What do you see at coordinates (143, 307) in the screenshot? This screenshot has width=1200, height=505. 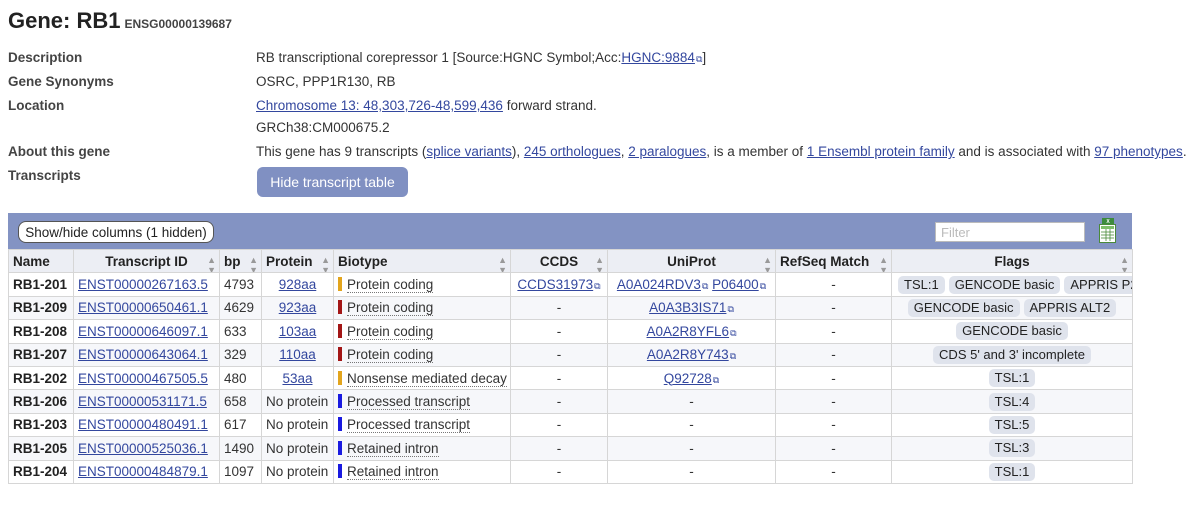 I see `transcript-id-link: ENST00000650461.1` at bounding box center [143, 307].